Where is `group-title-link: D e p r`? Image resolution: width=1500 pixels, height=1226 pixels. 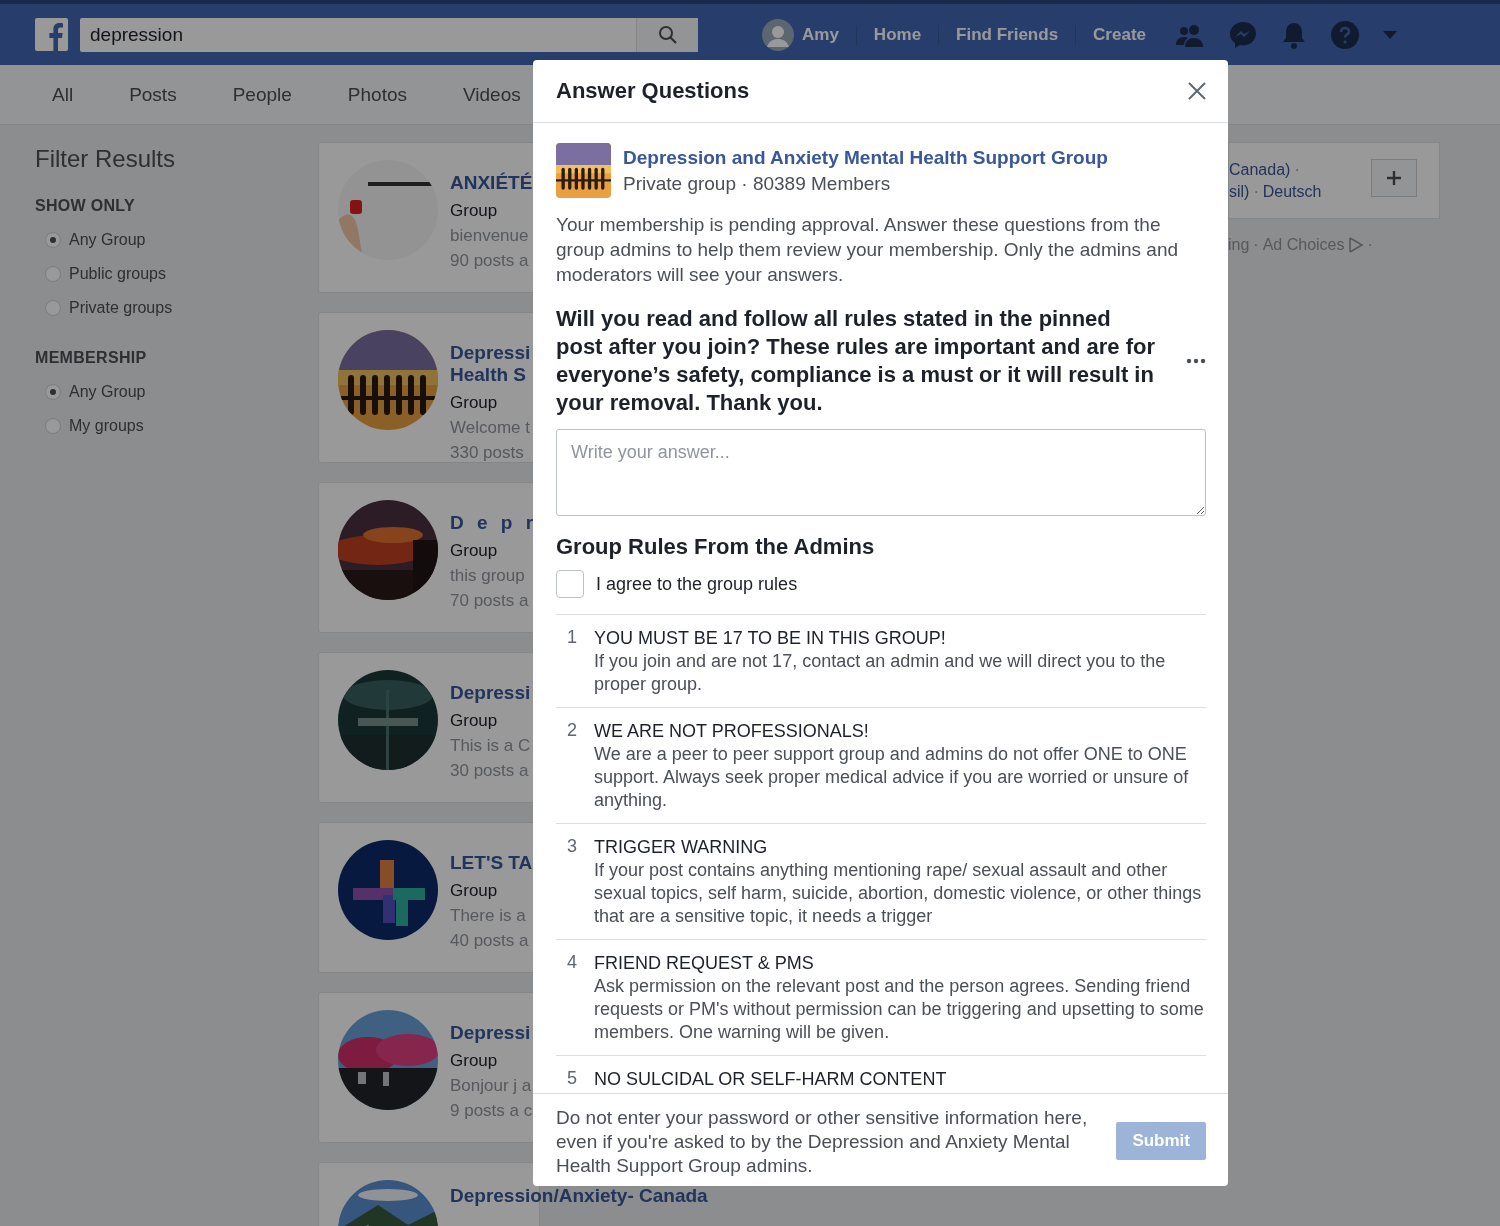
group-title-link: D e p r is located at coordinates (494, 523).